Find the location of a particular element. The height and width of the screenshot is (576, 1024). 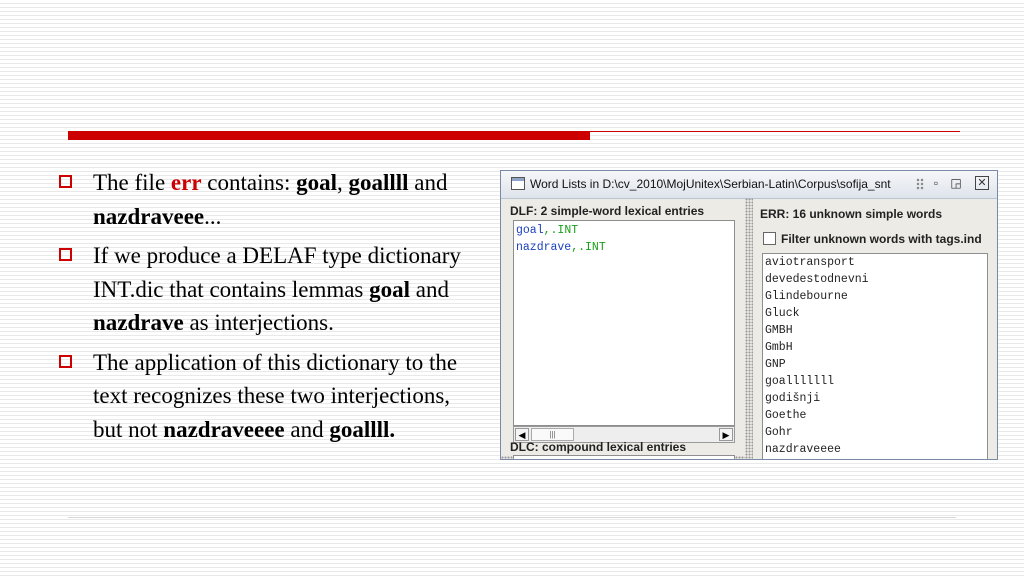

dlf-label: DLF: 2 simple-word lexical entries is located at coordinates (607, 211).